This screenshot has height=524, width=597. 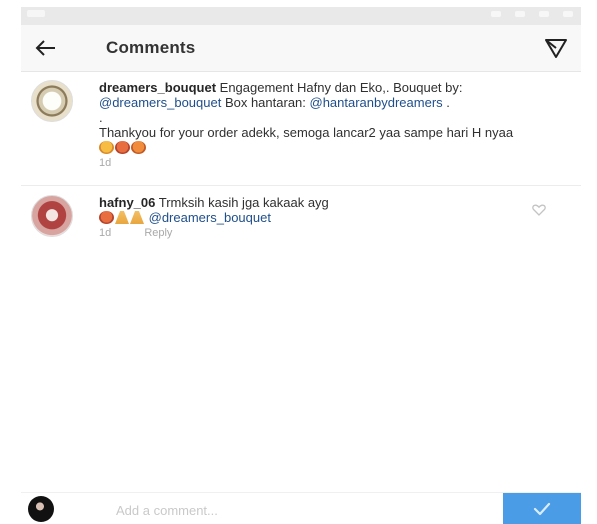 What do you see at coordinates (308, 510) in the screenshot?
I see `comment-input` at bounding box center [308, 510].